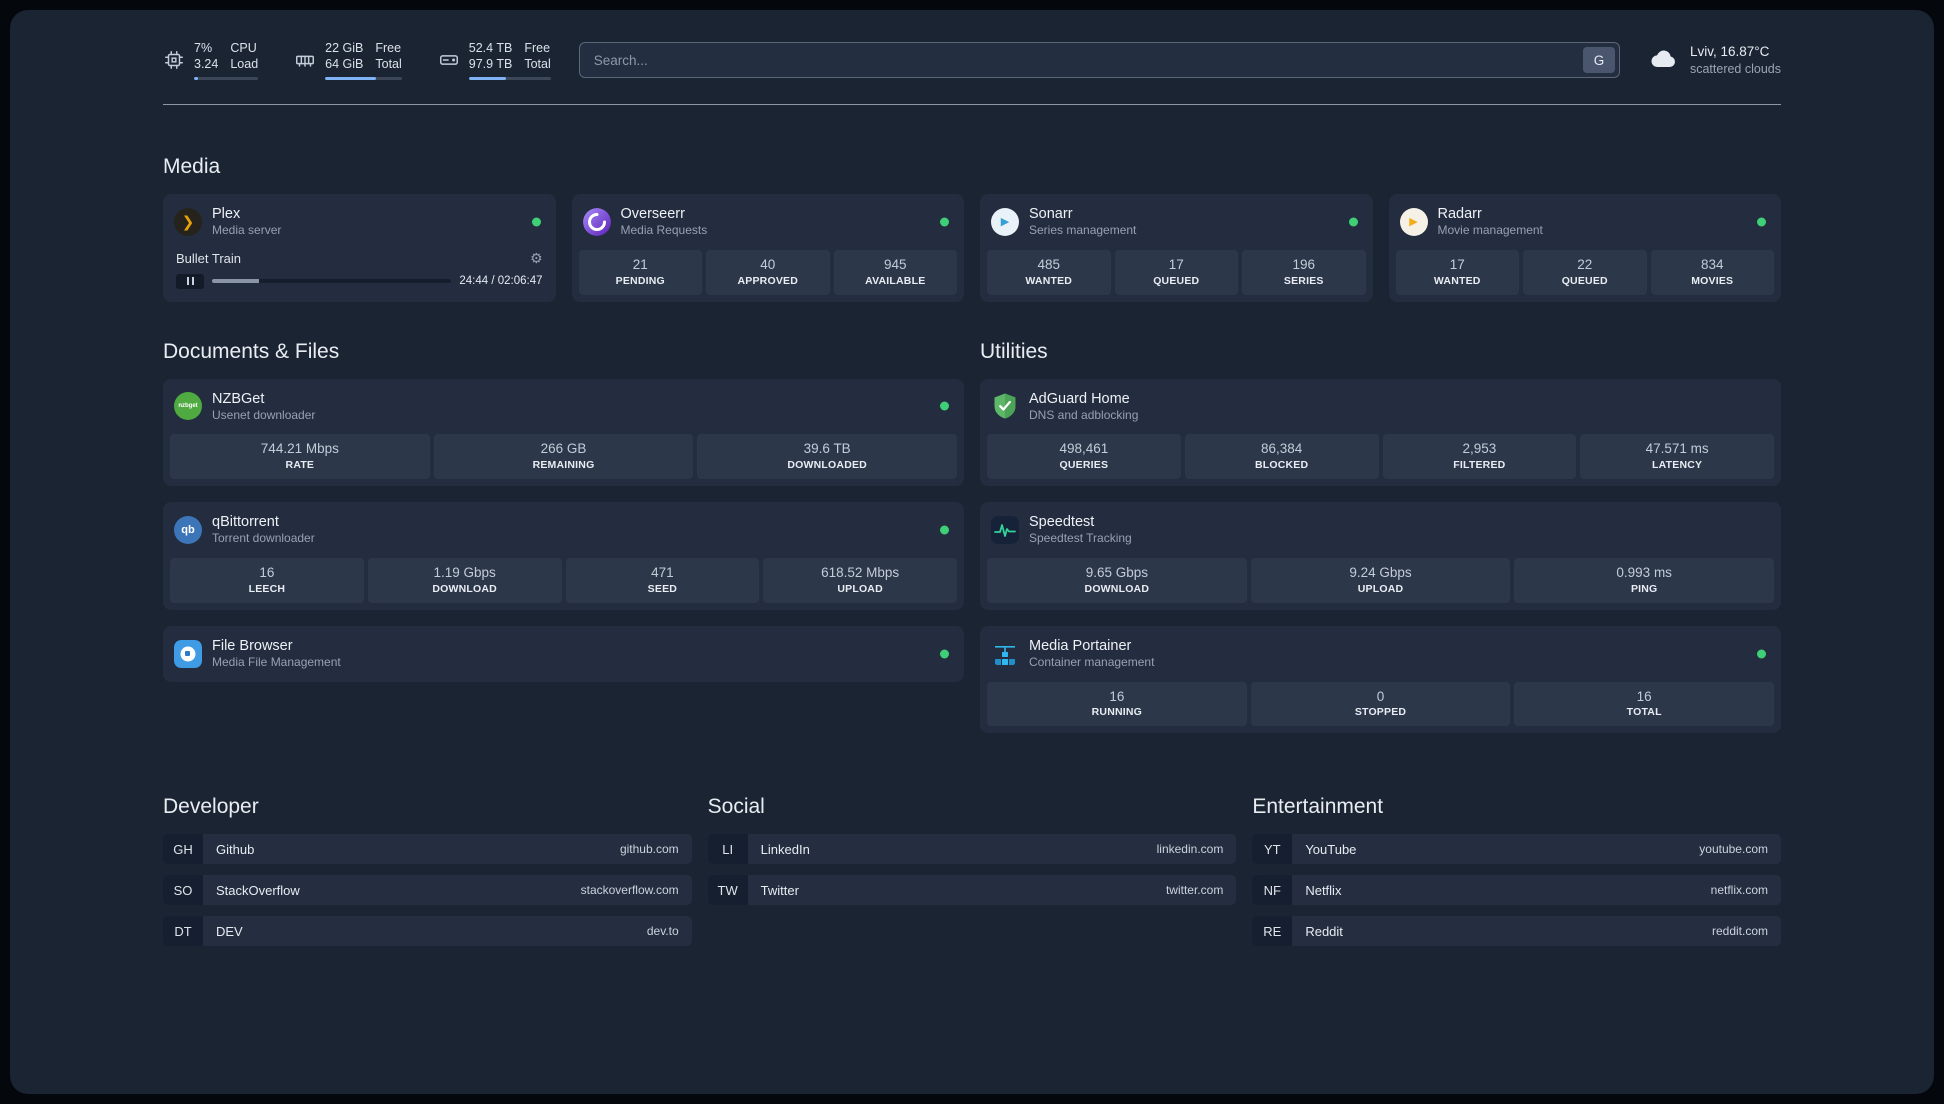 This screenshot has height=1104, width=1944. I want to click on bookmark-url: youtube.com, so click(1733, 849).